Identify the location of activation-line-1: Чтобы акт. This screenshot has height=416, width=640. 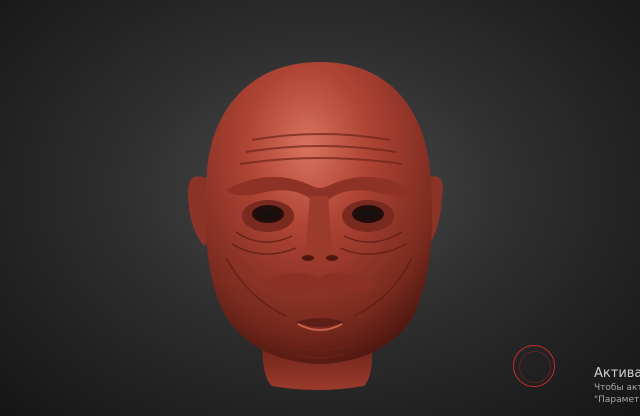
(617, 388).